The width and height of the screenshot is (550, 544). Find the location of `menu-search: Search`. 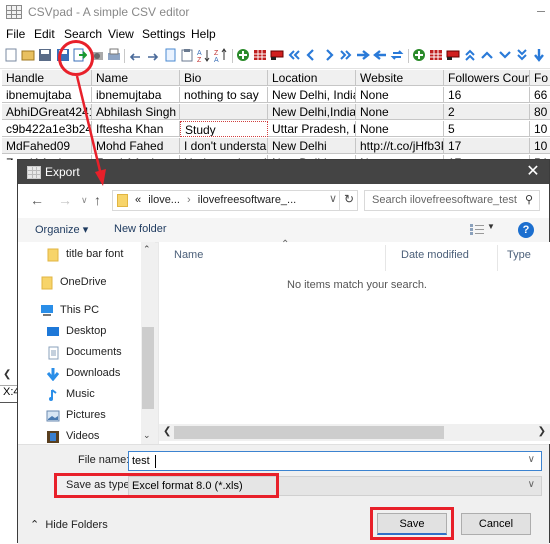

menu-search: Search is located at coordinates (83, 34).